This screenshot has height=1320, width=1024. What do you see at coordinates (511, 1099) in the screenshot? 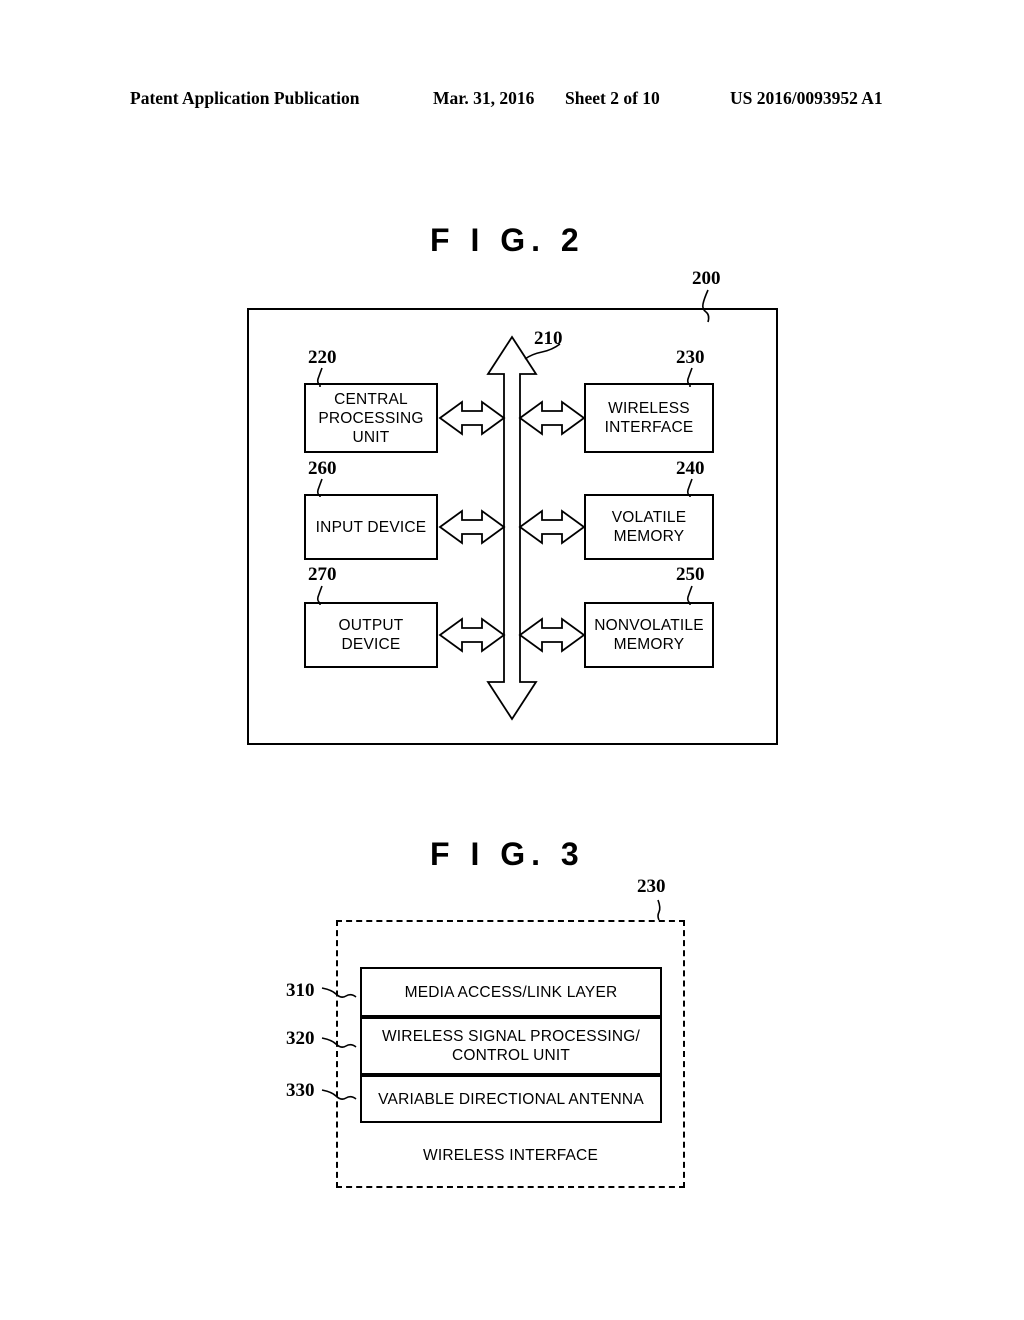
I see `layer-variable-directional-antenna: VARIABLE DIRECTIONAL ANTENNA` at bounding box center [511, 1099].